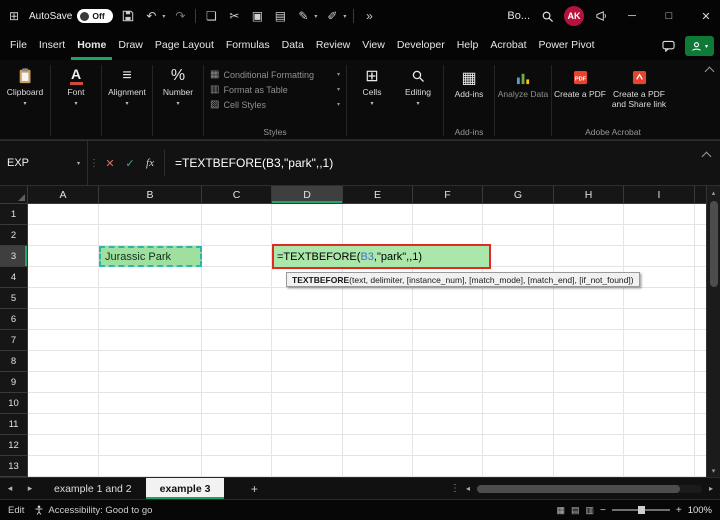  I want to click on cell-A6, so click(63, 319).